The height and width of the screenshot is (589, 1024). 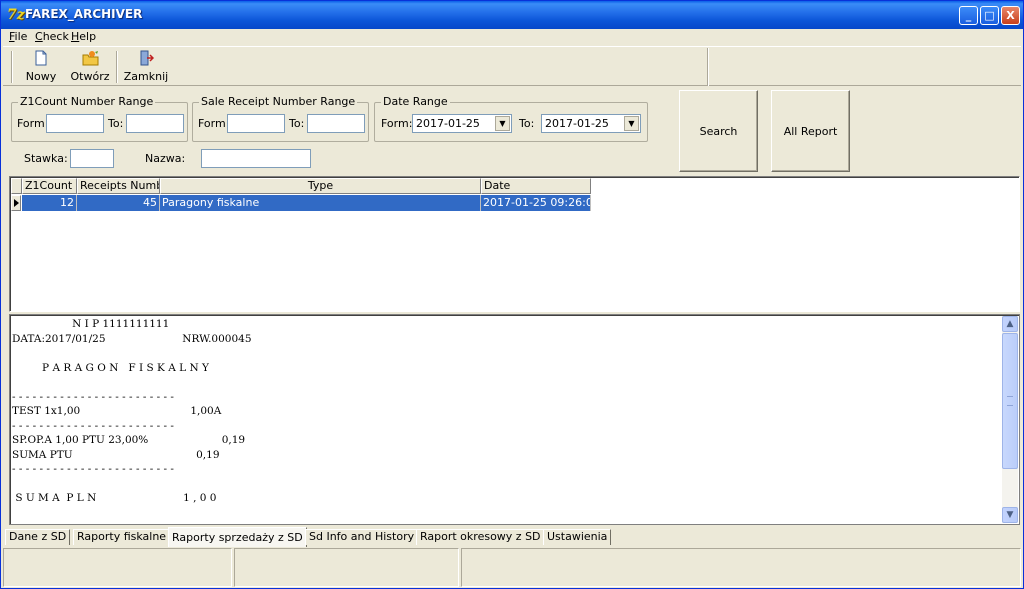 I want to click on sale-from-input, so click(x=256, y=123).